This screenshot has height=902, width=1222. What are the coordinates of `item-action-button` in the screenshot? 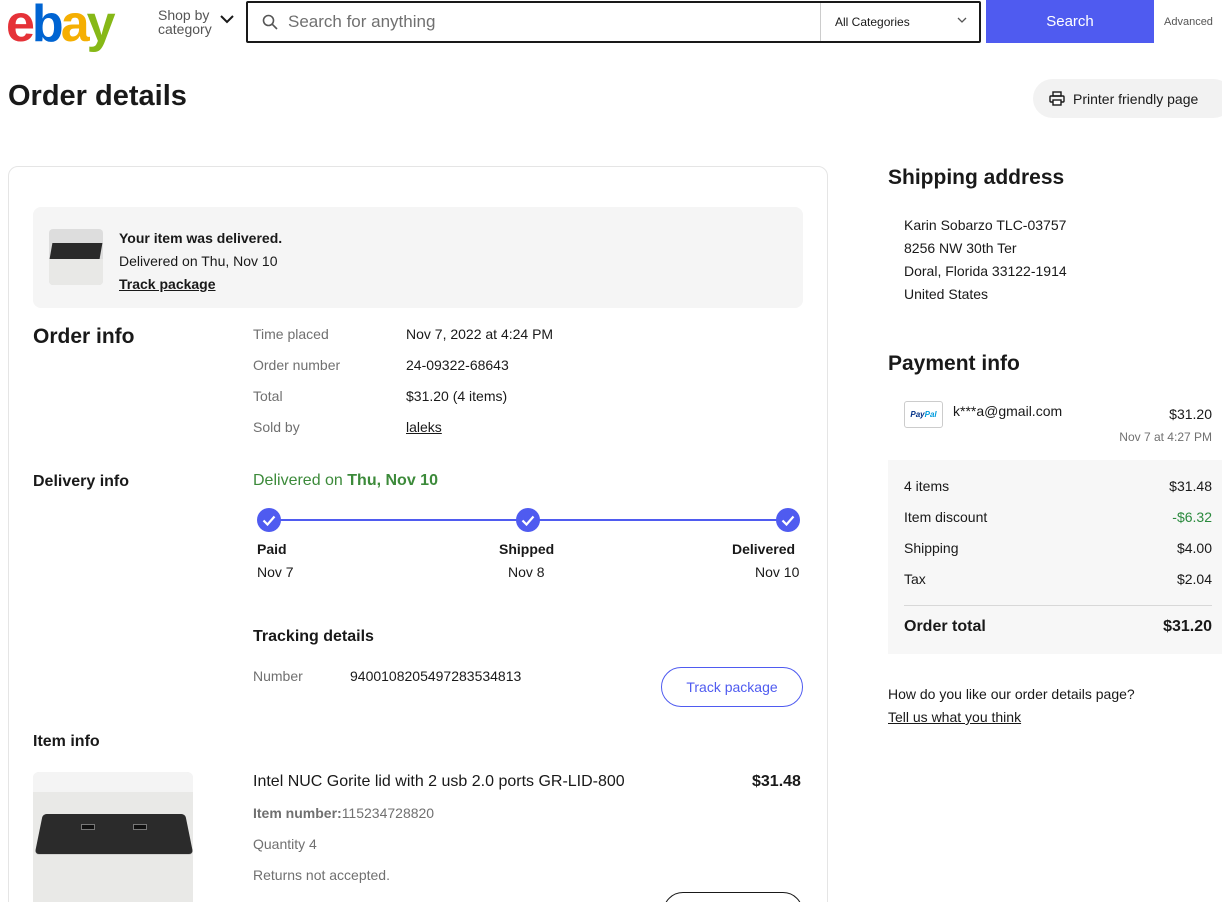 It's located at (733, 897).